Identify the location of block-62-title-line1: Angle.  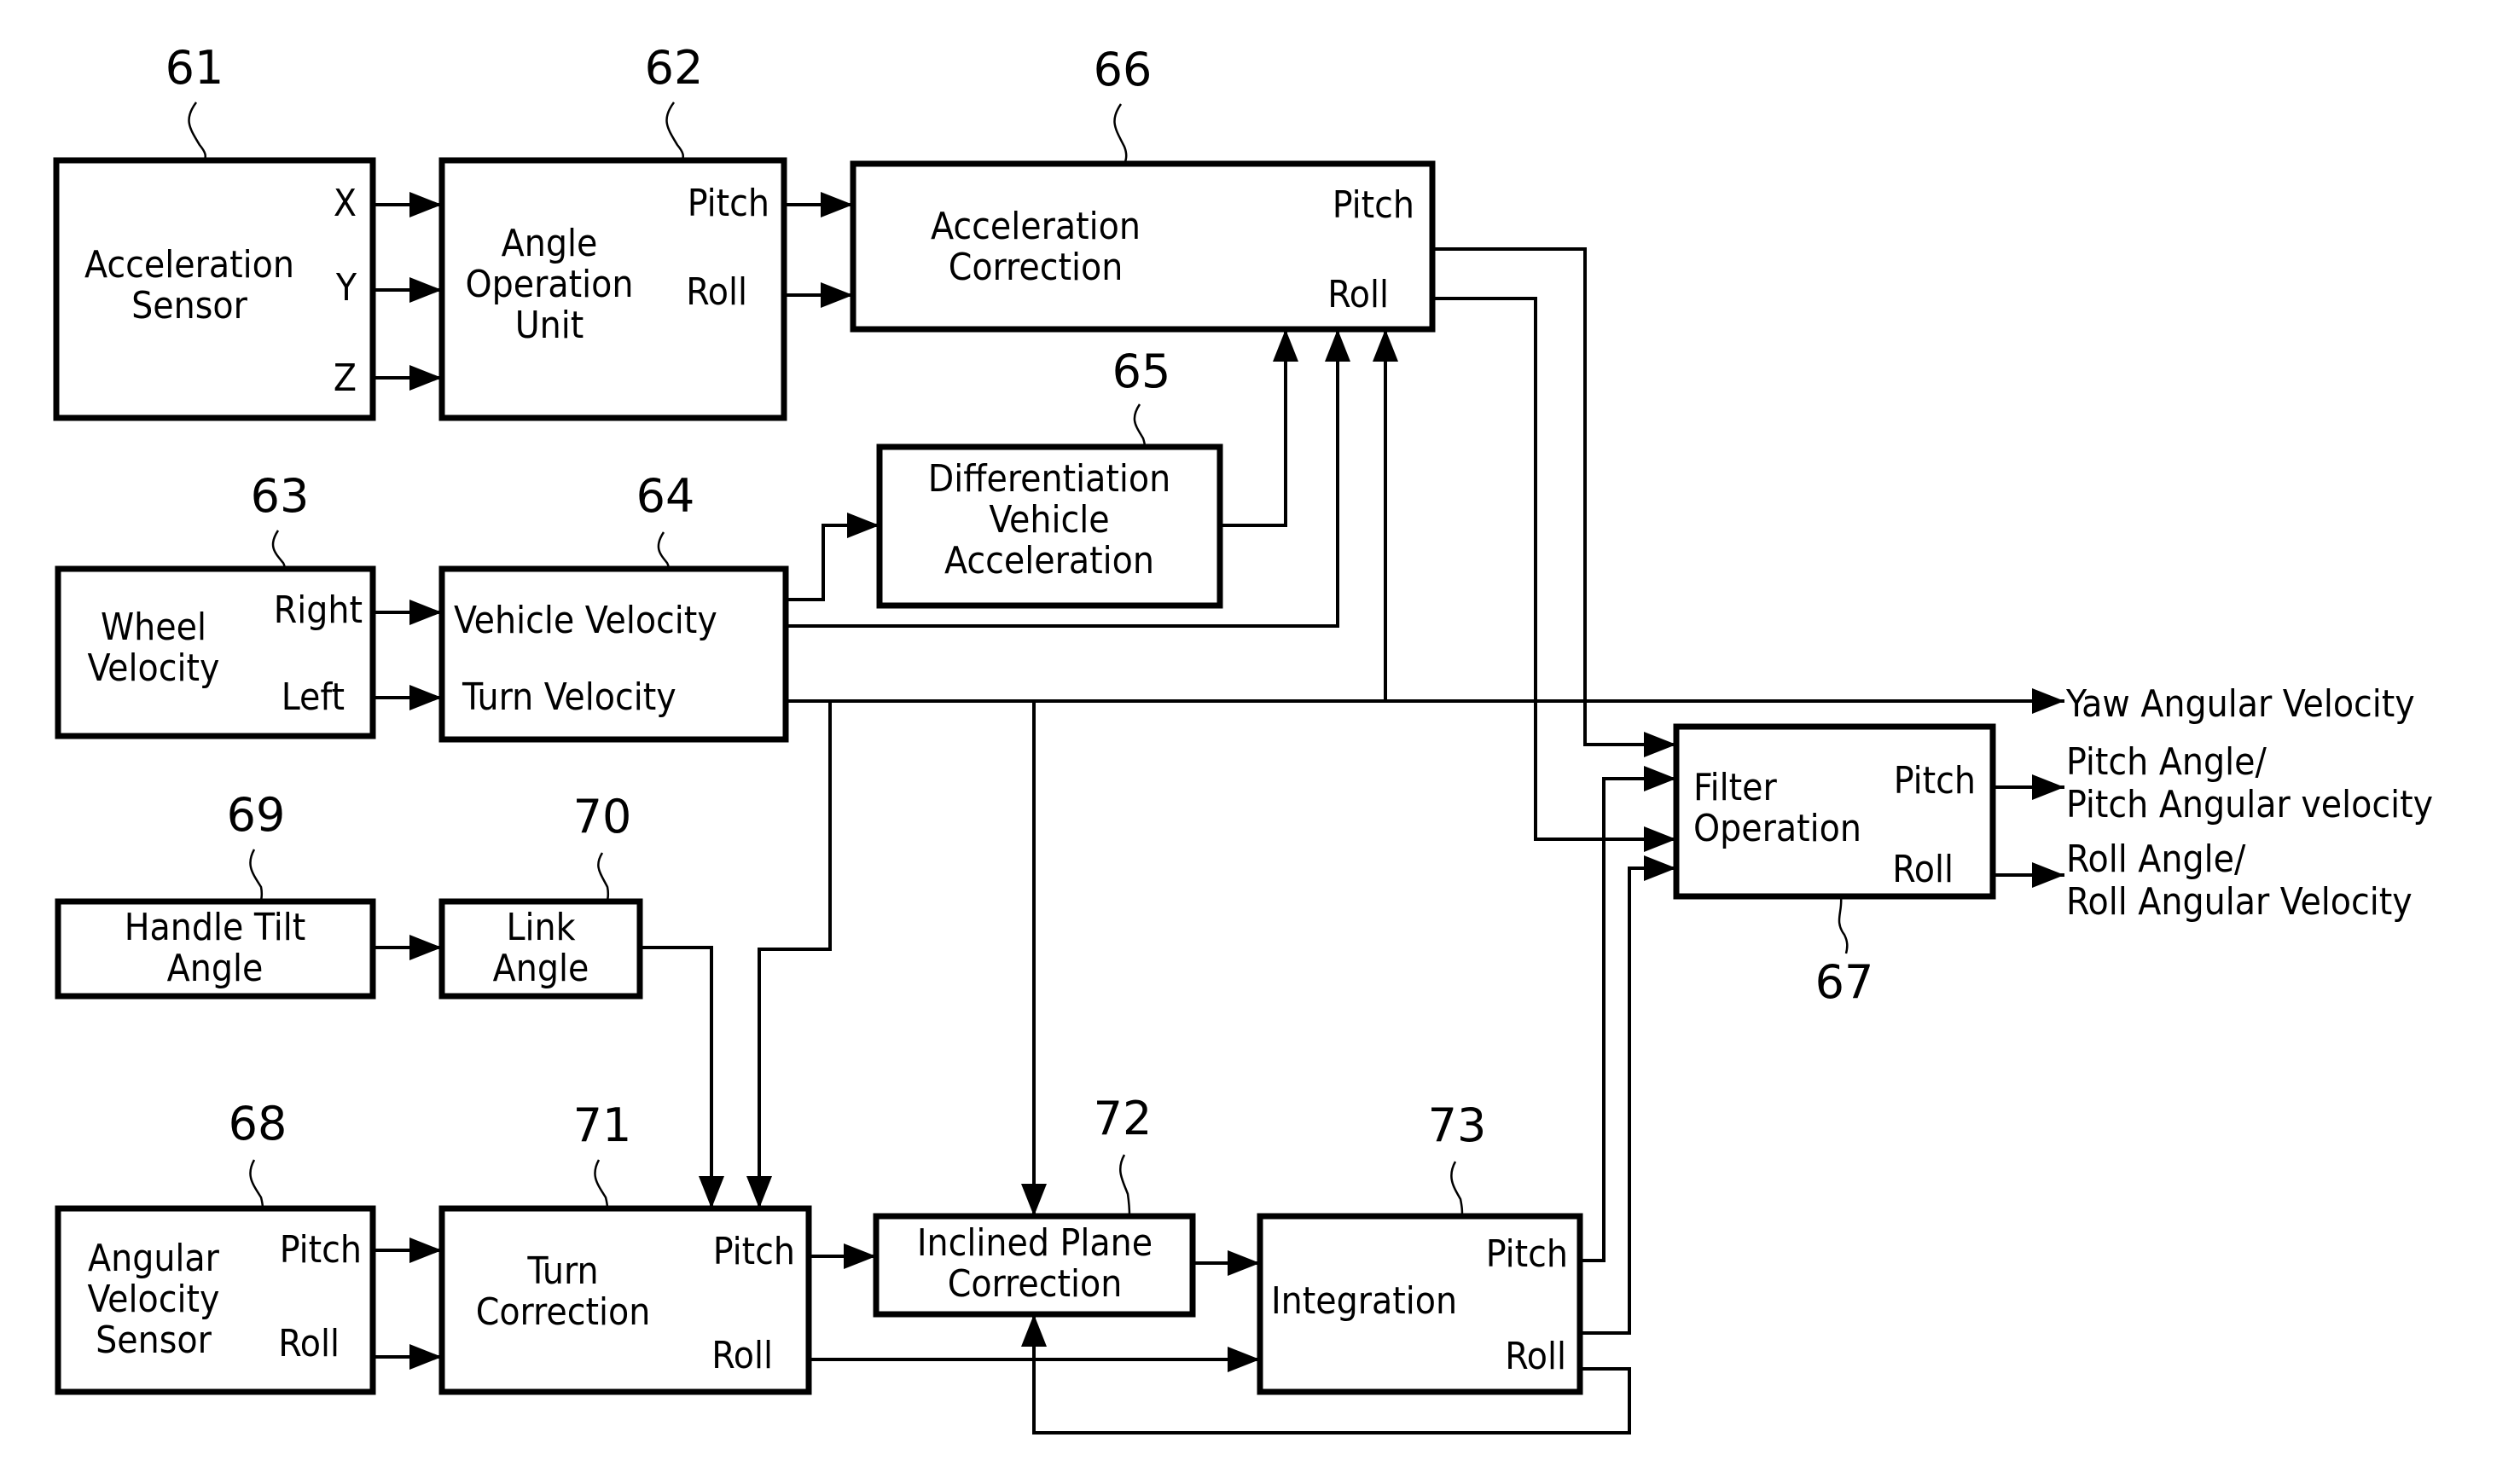
(550, 244).